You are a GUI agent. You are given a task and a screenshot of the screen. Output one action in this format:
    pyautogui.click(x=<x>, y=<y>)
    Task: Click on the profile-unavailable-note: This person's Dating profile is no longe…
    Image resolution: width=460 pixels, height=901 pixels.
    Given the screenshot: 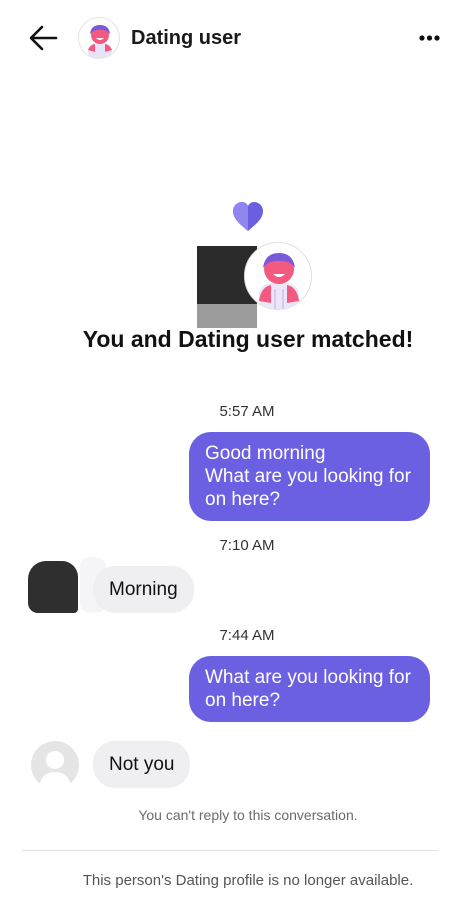 What is the action you would take?
    pyautogui.click(x=248, y=880)
    